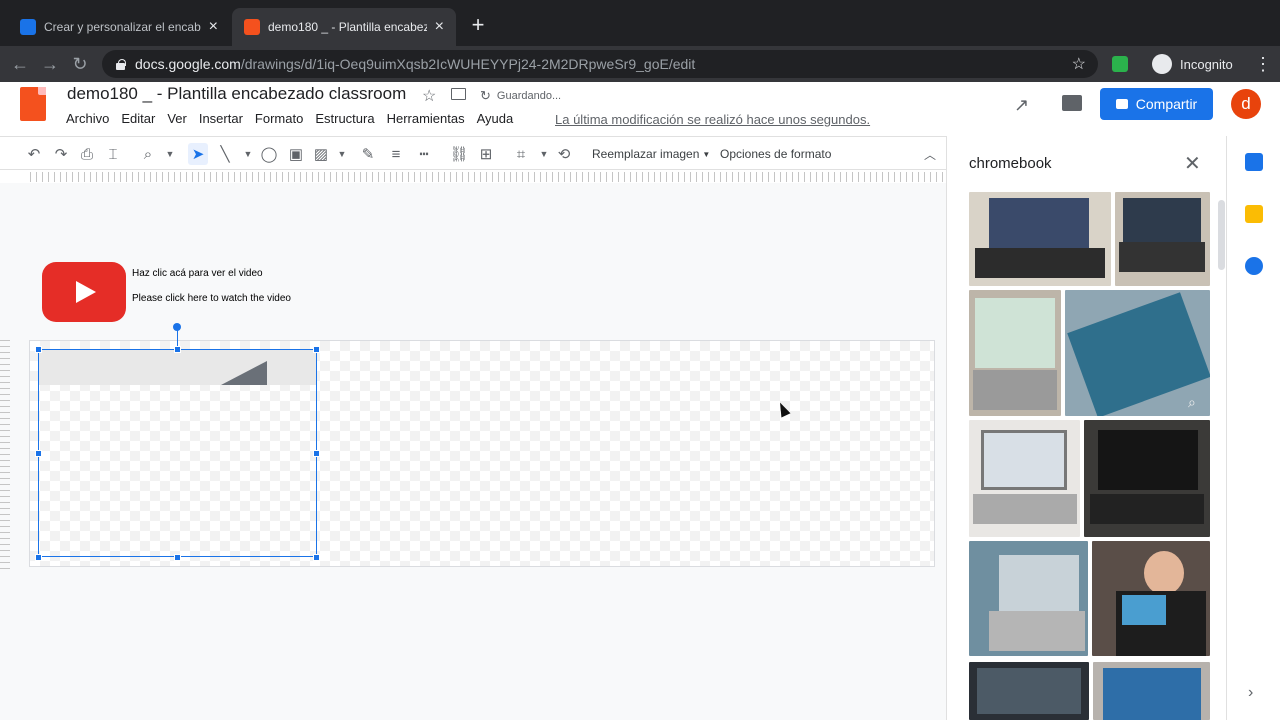 The height and width of the screenshot is (720, 1280). I want to click on bookmark-star-icon: ☆, so click(1079, 64).